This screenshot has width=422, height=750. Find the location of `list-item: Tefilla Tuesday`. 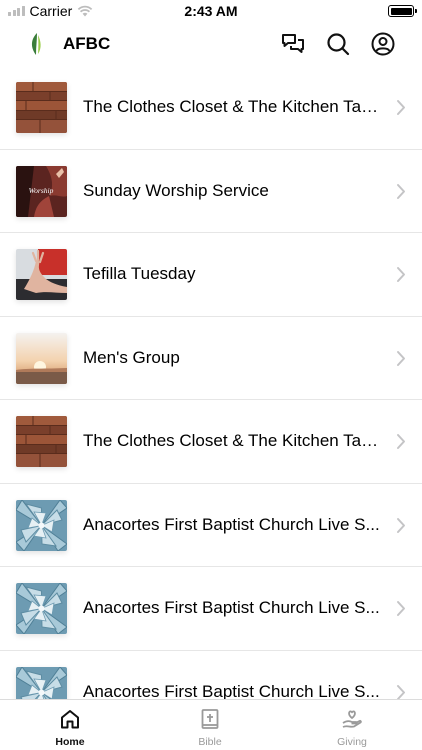

list-item: Tefilla Tuesday is located at coordinates (211, 275).